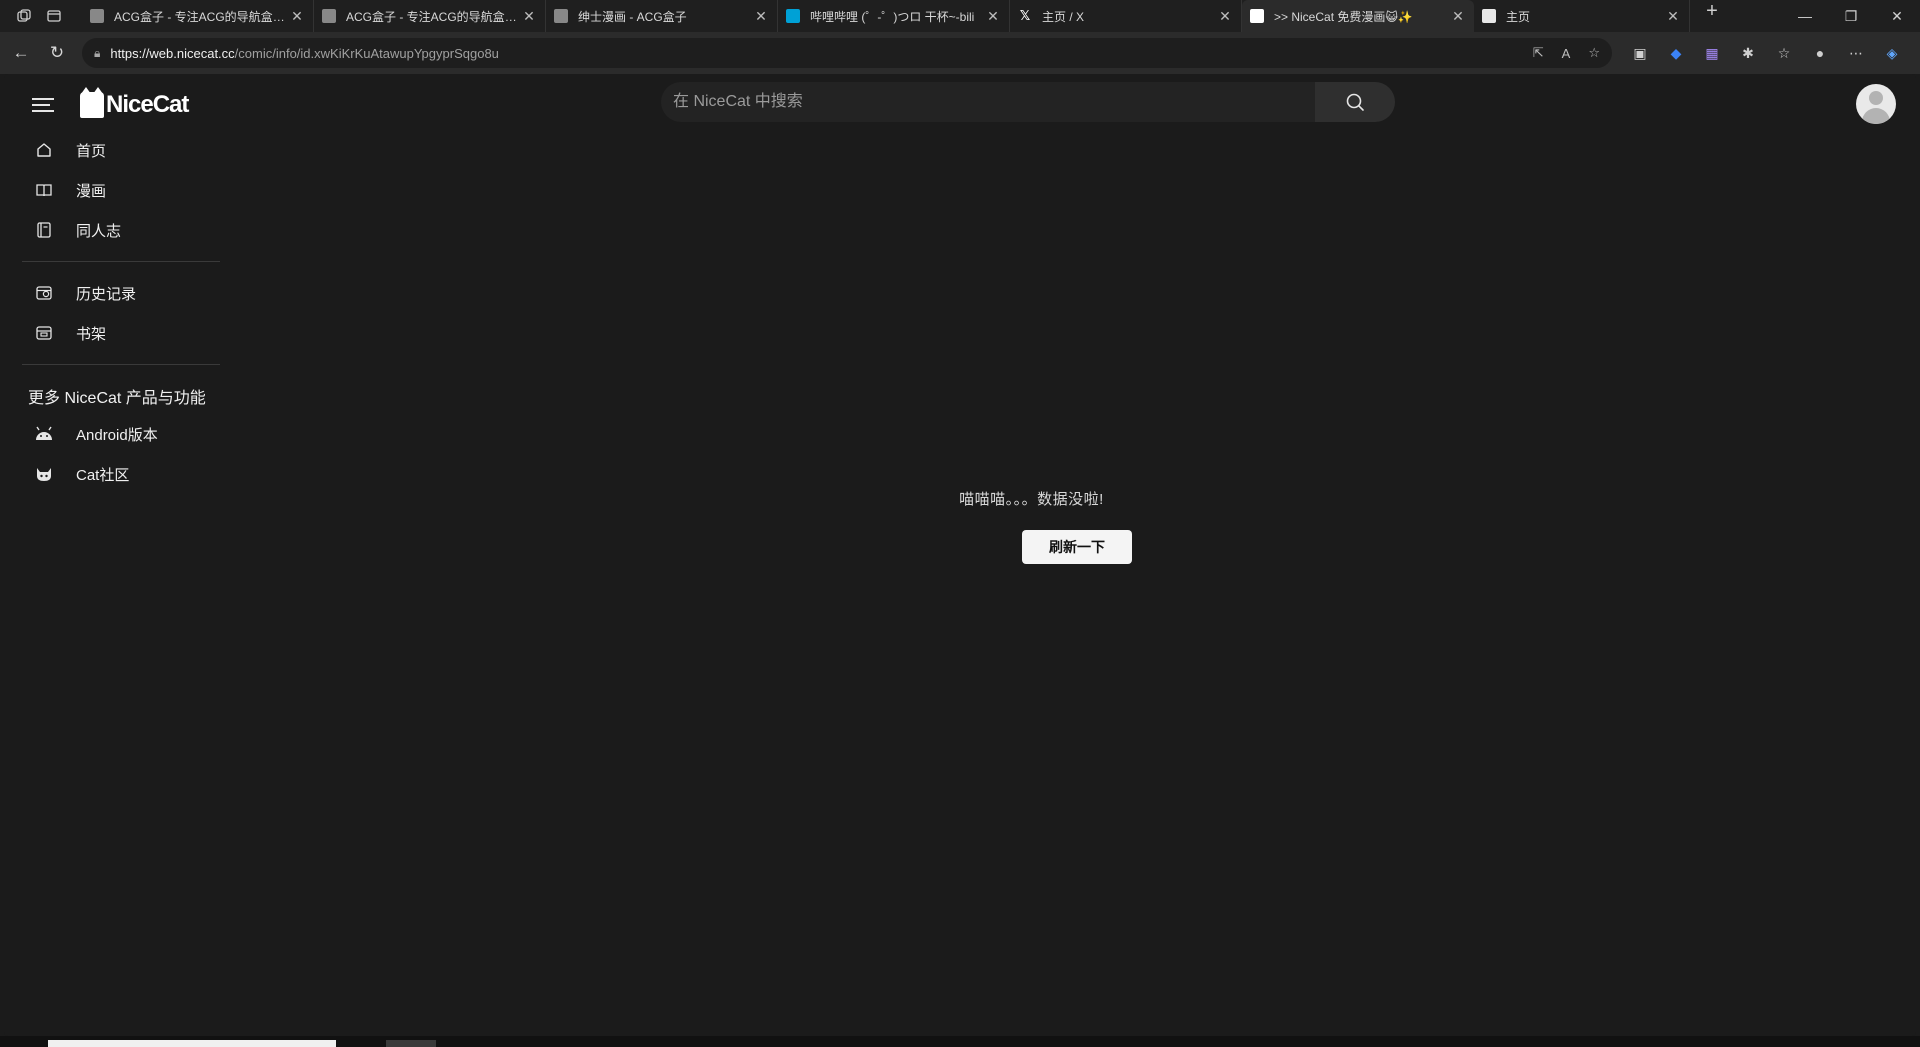 Image resolution: width=1920 pixels, height=1047 pixels. I want to click on sidebar-item-label: Android版本, so click(117, 435).